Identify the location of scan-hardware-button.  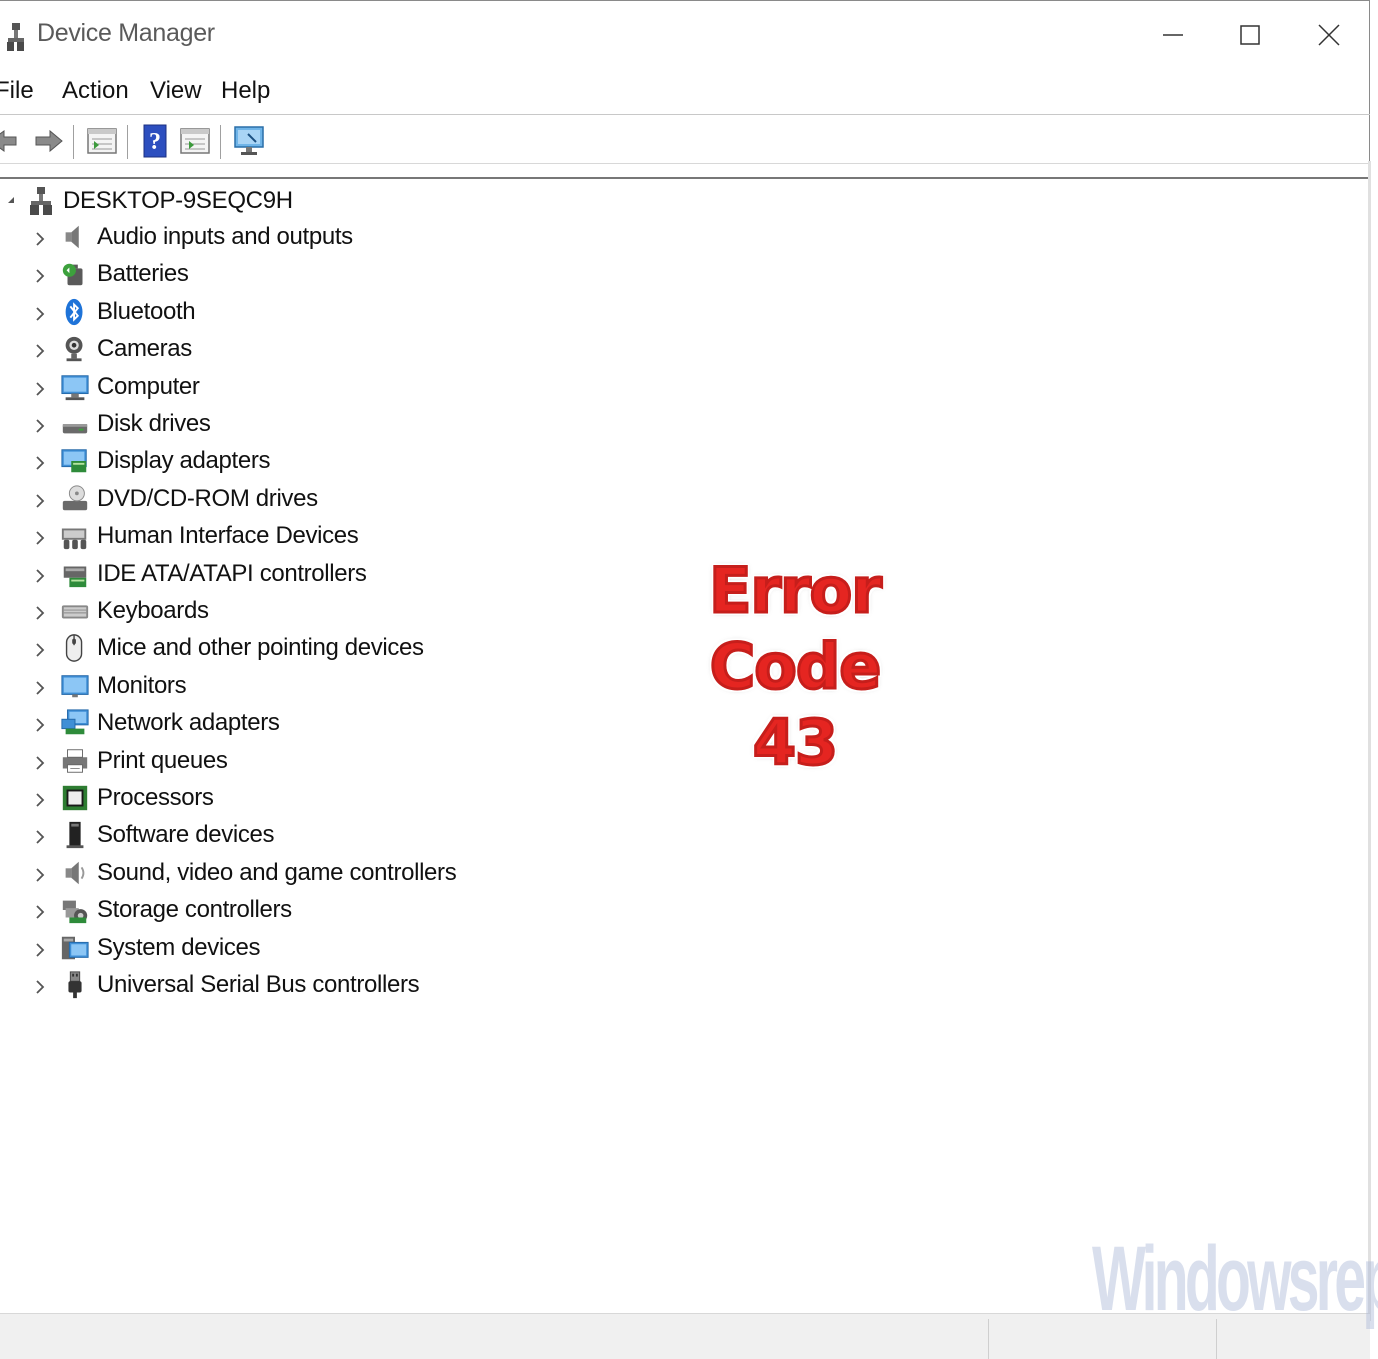
(249, 141).